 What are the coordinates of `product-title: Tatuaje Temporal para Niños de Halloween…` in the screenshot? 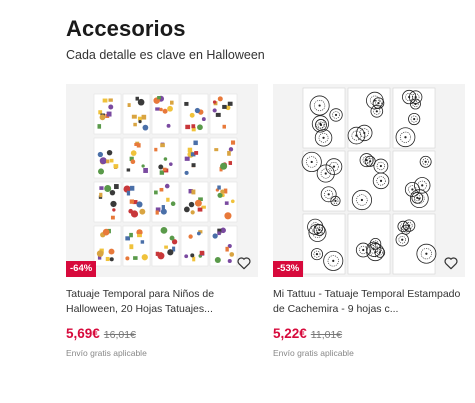 It's located at (162, 302).